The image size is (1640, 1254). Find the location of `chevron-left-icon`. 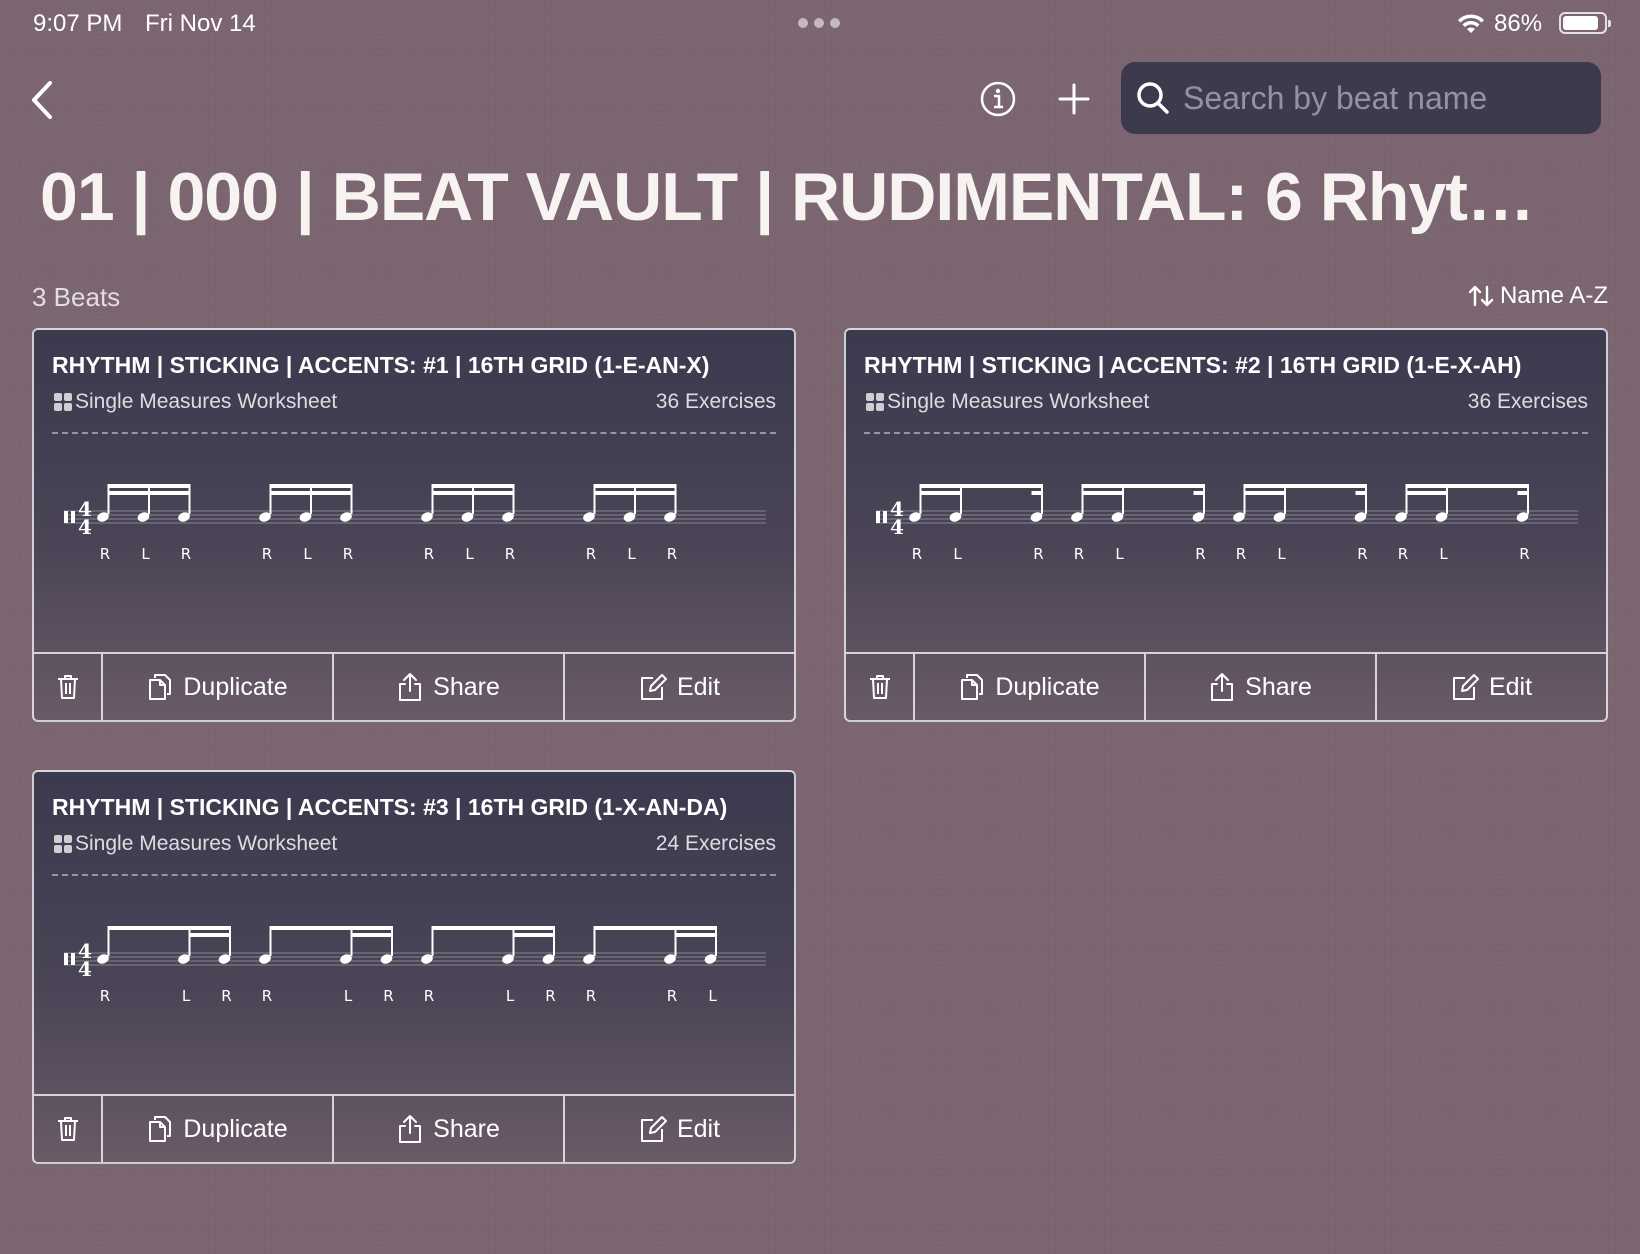

chevron-left-icon is located at coordinates (42, 100).